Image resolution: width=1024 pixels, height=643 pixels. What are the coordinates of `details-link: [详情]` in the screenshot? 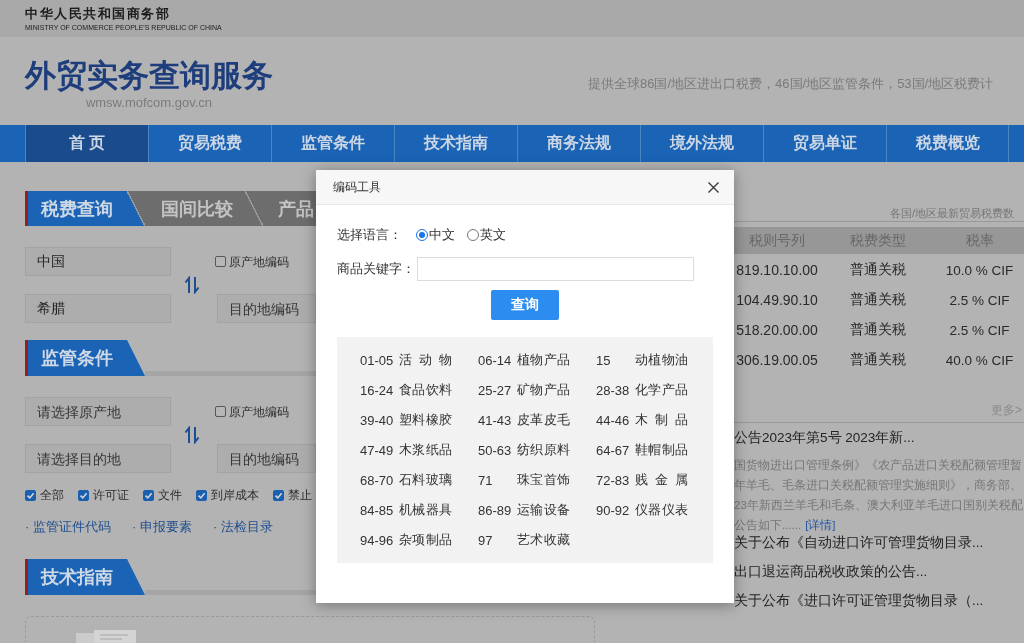 It's located at (820, 525).